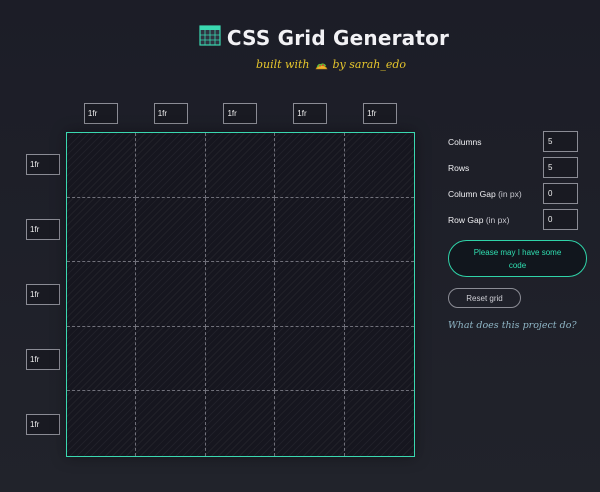 The width and height of the screenshot is (600, 492). I want to click on columns-input, so click(560, 141).